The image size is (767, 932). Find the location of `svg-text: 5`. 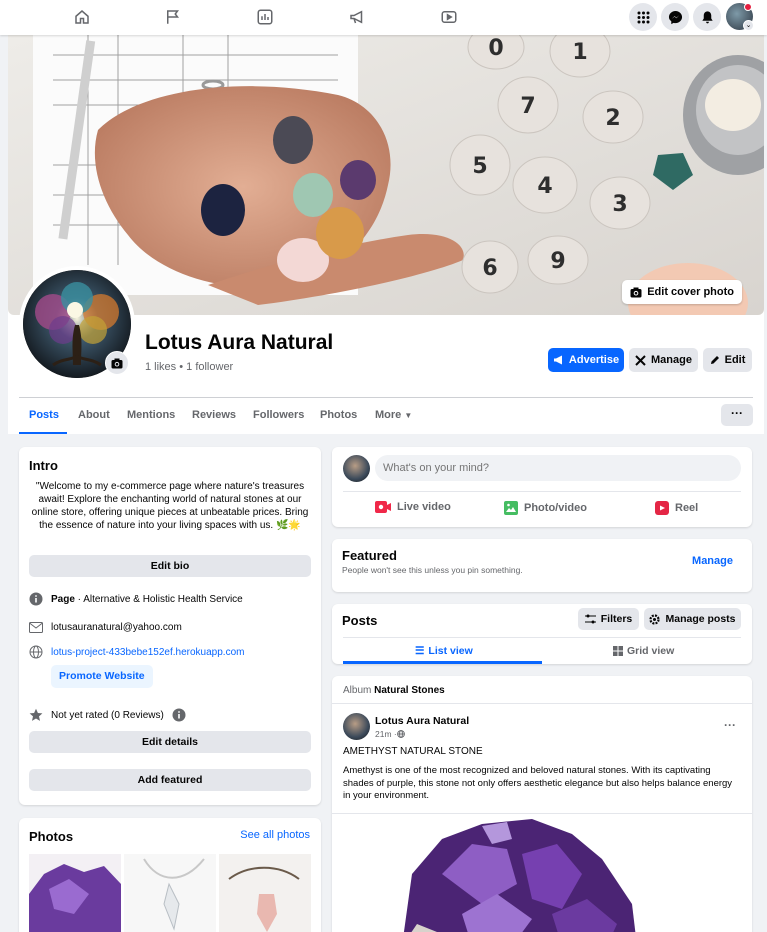

svg-text: 5 is located at coordinates (479, 166).